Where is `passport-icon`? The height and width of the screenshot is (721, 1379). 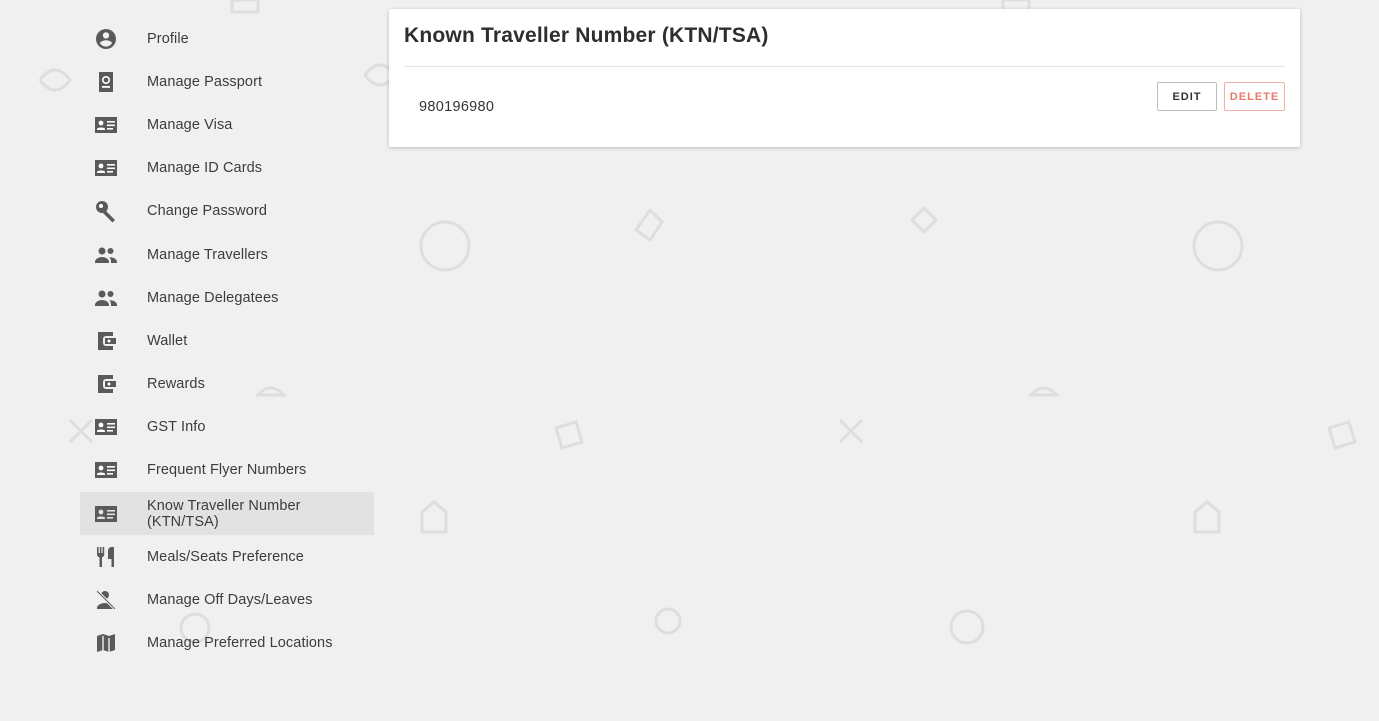
passport-icon is located at coordinates (106, 82).